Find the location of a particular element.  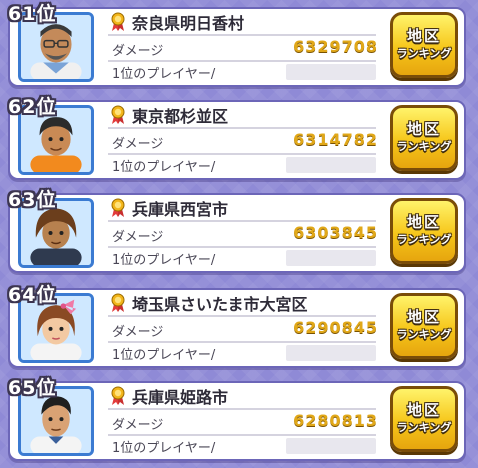

region-name: 埼玉県さいたま市大宮区 is located at coordinates (220, 304).